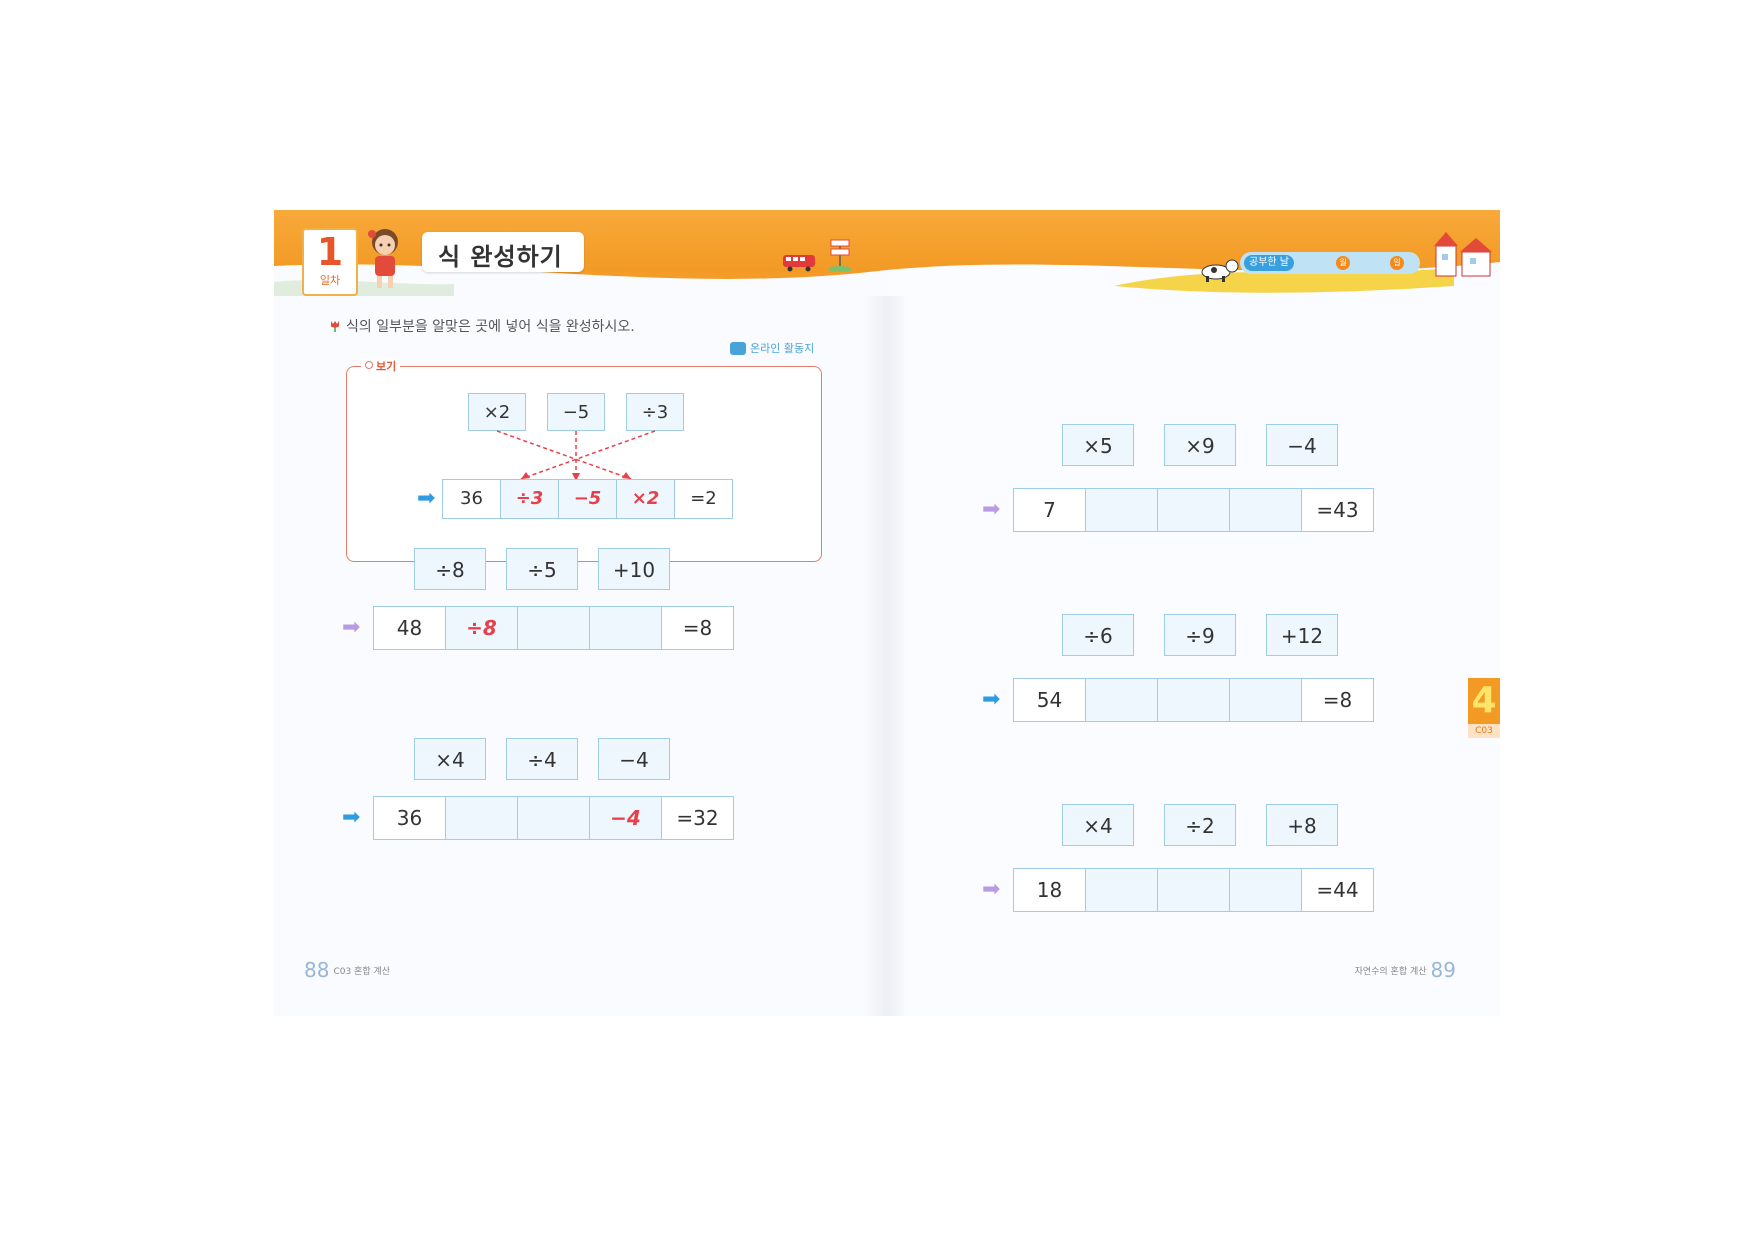  What do you see at coordinates (799, 263) in the screenshot?
I see `bus-icon` at bounding box center [799, 263].